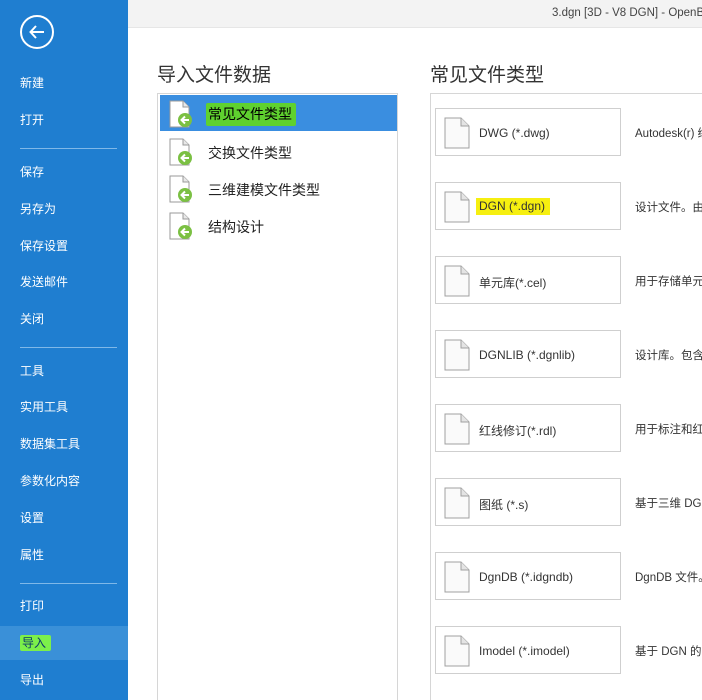  What do you see at coordinates (251, 114) in the screenshot?
I see `category-label: 常见文件类型` at bounding box center [251, 114].